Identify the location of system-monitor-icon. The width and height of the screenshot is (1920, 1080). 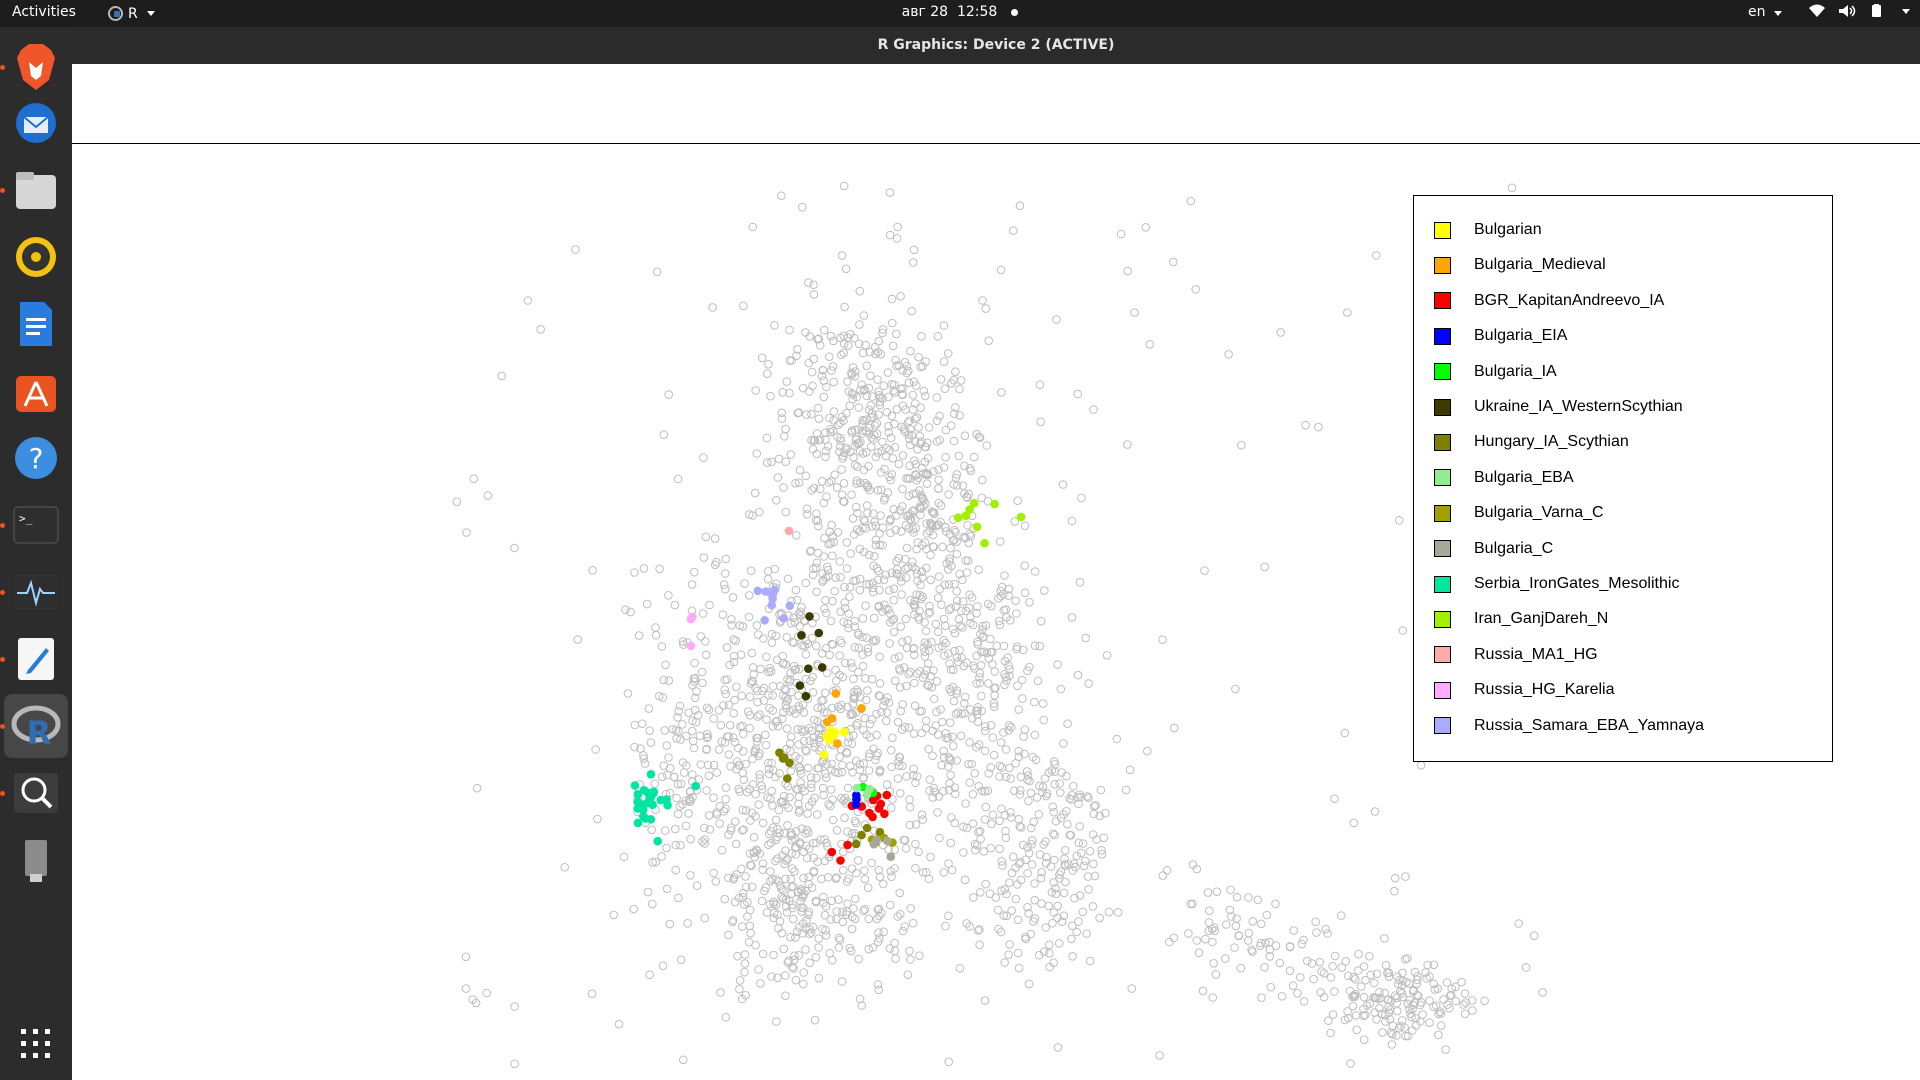
(36, 592).